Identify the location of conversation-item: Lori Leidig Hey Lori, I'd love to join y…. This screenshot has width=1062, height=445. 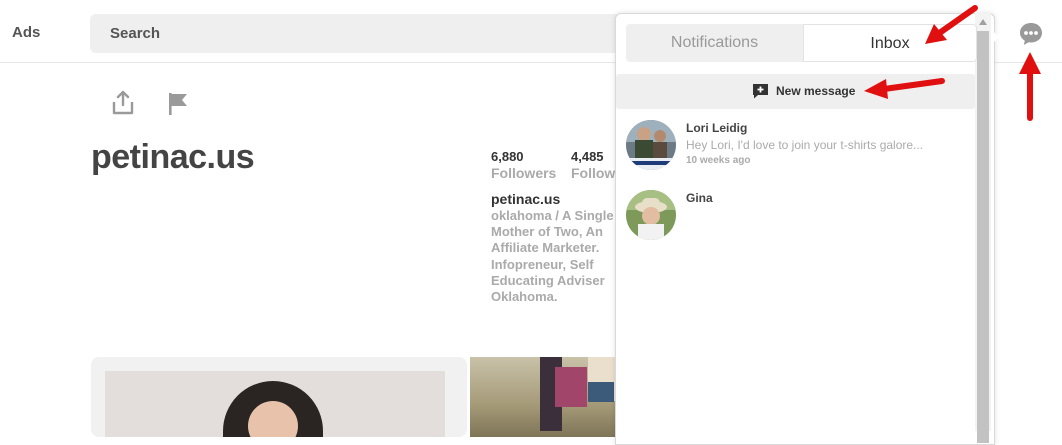
(796, 147).